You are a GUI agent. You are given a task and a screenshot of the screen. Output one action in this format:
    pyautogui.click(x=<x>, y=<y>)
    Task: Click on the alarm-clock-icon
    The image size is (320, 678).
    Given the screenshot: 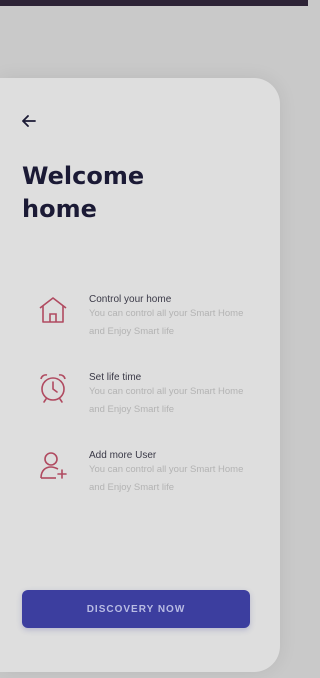 What is the action you would take?
    pyautogui.click(x=53, y=388)
    